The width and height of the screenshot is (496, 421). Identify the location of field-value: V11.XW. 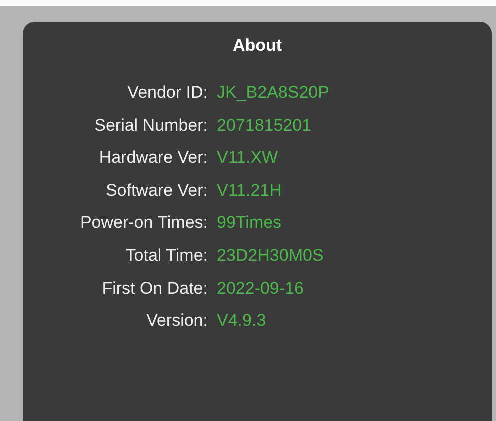
(247, 158).